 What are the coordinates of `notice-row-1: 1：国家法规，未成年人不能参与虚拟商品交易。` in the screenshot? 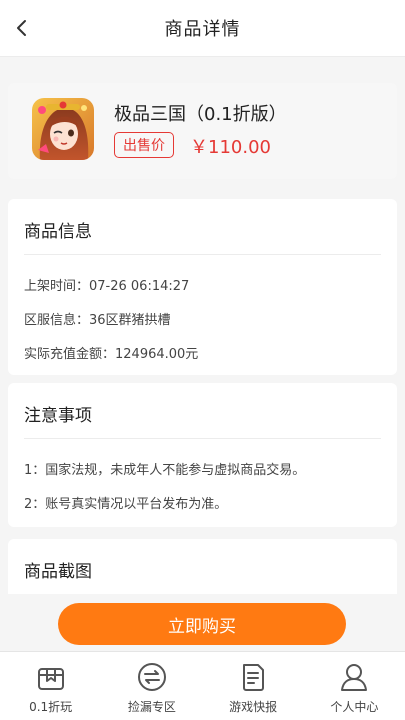 It's located at (165, 470).